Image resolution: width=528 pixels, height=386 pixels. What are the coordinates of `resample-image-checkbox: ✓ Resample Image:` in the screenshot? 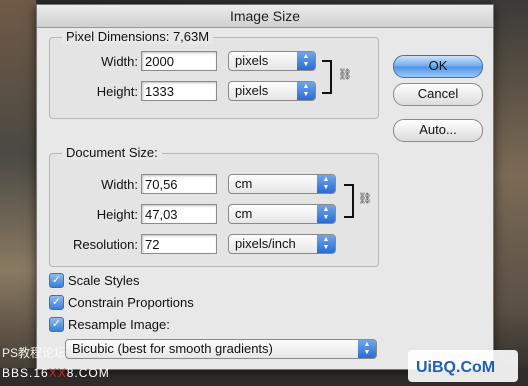 It's located at (109, 324).